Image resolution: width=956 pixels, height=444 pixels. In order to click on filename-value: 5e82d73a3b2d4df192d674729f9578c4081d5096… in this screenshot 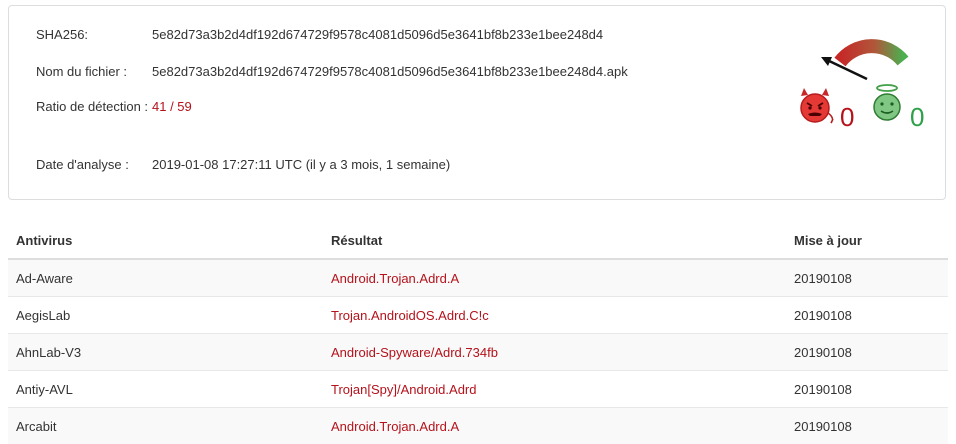, I will do `click(390, 71)`.